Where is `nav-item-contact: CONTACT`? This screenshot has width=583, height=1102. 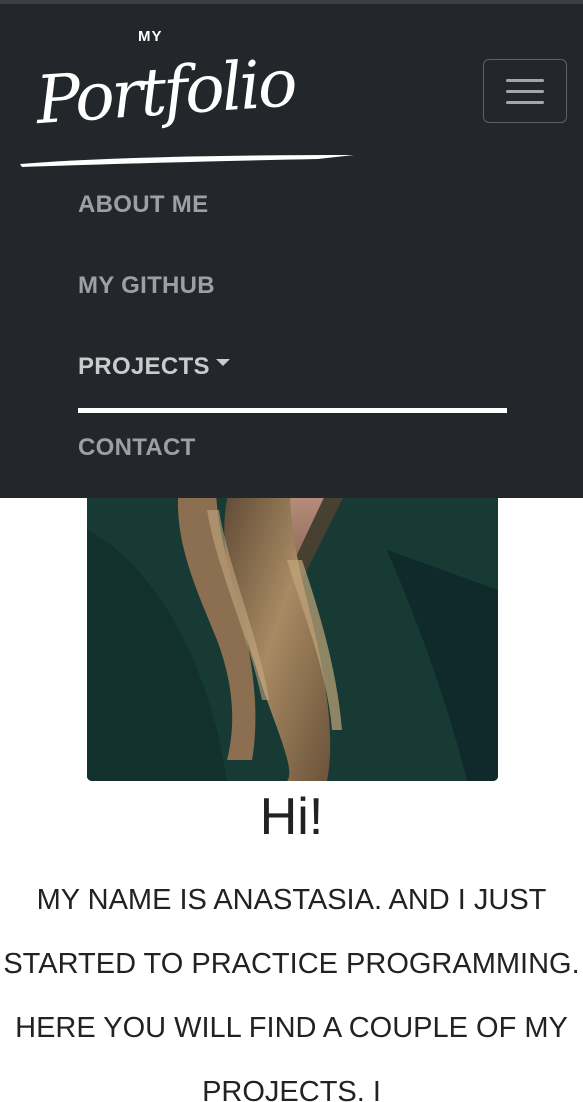 nav-item-contact: CONTACT is located at coordinates (293, 447).